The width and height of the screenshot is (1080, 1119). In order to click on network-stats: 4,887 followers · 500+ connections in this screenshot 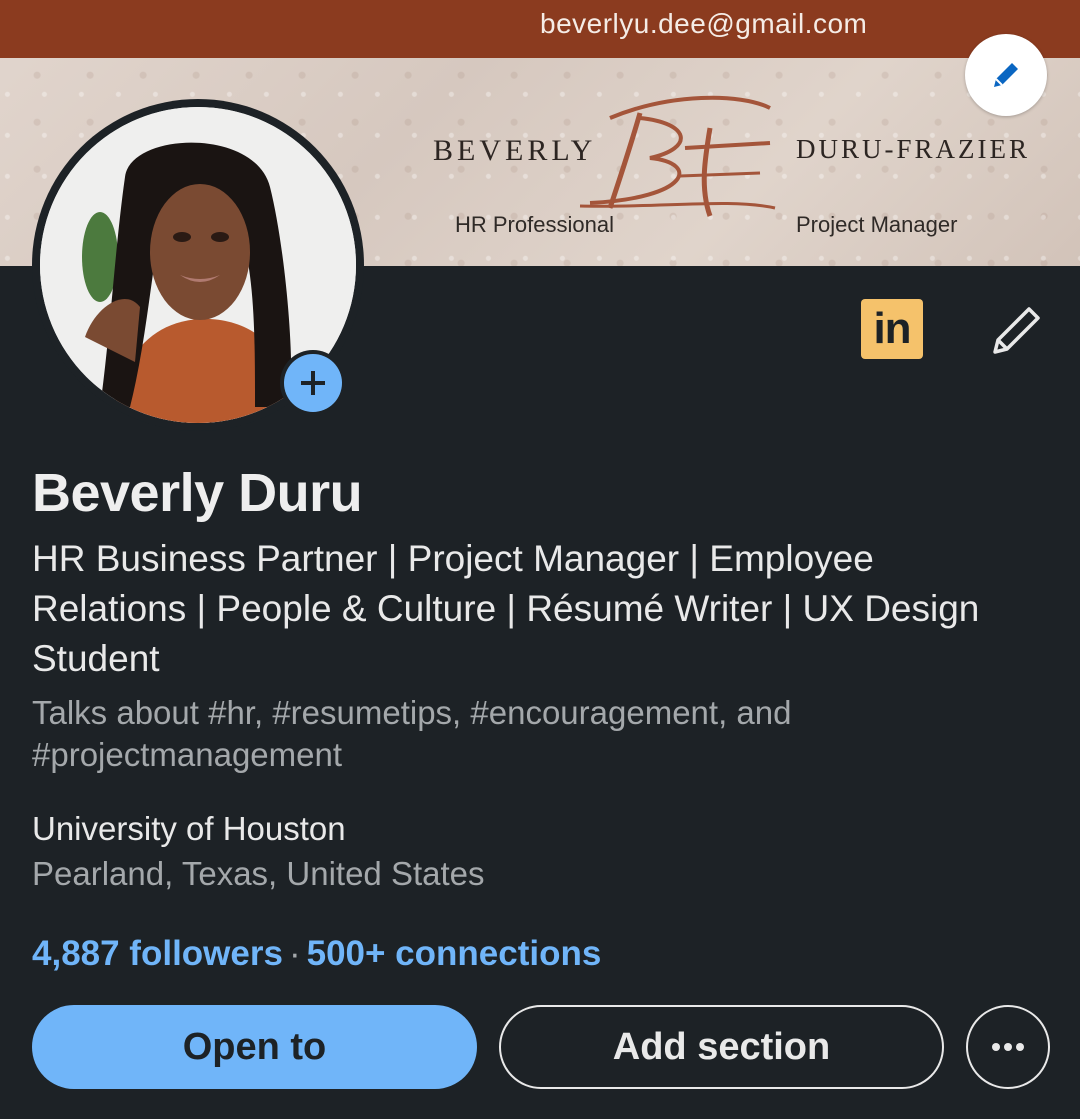, I will do `click(316, 954)`.